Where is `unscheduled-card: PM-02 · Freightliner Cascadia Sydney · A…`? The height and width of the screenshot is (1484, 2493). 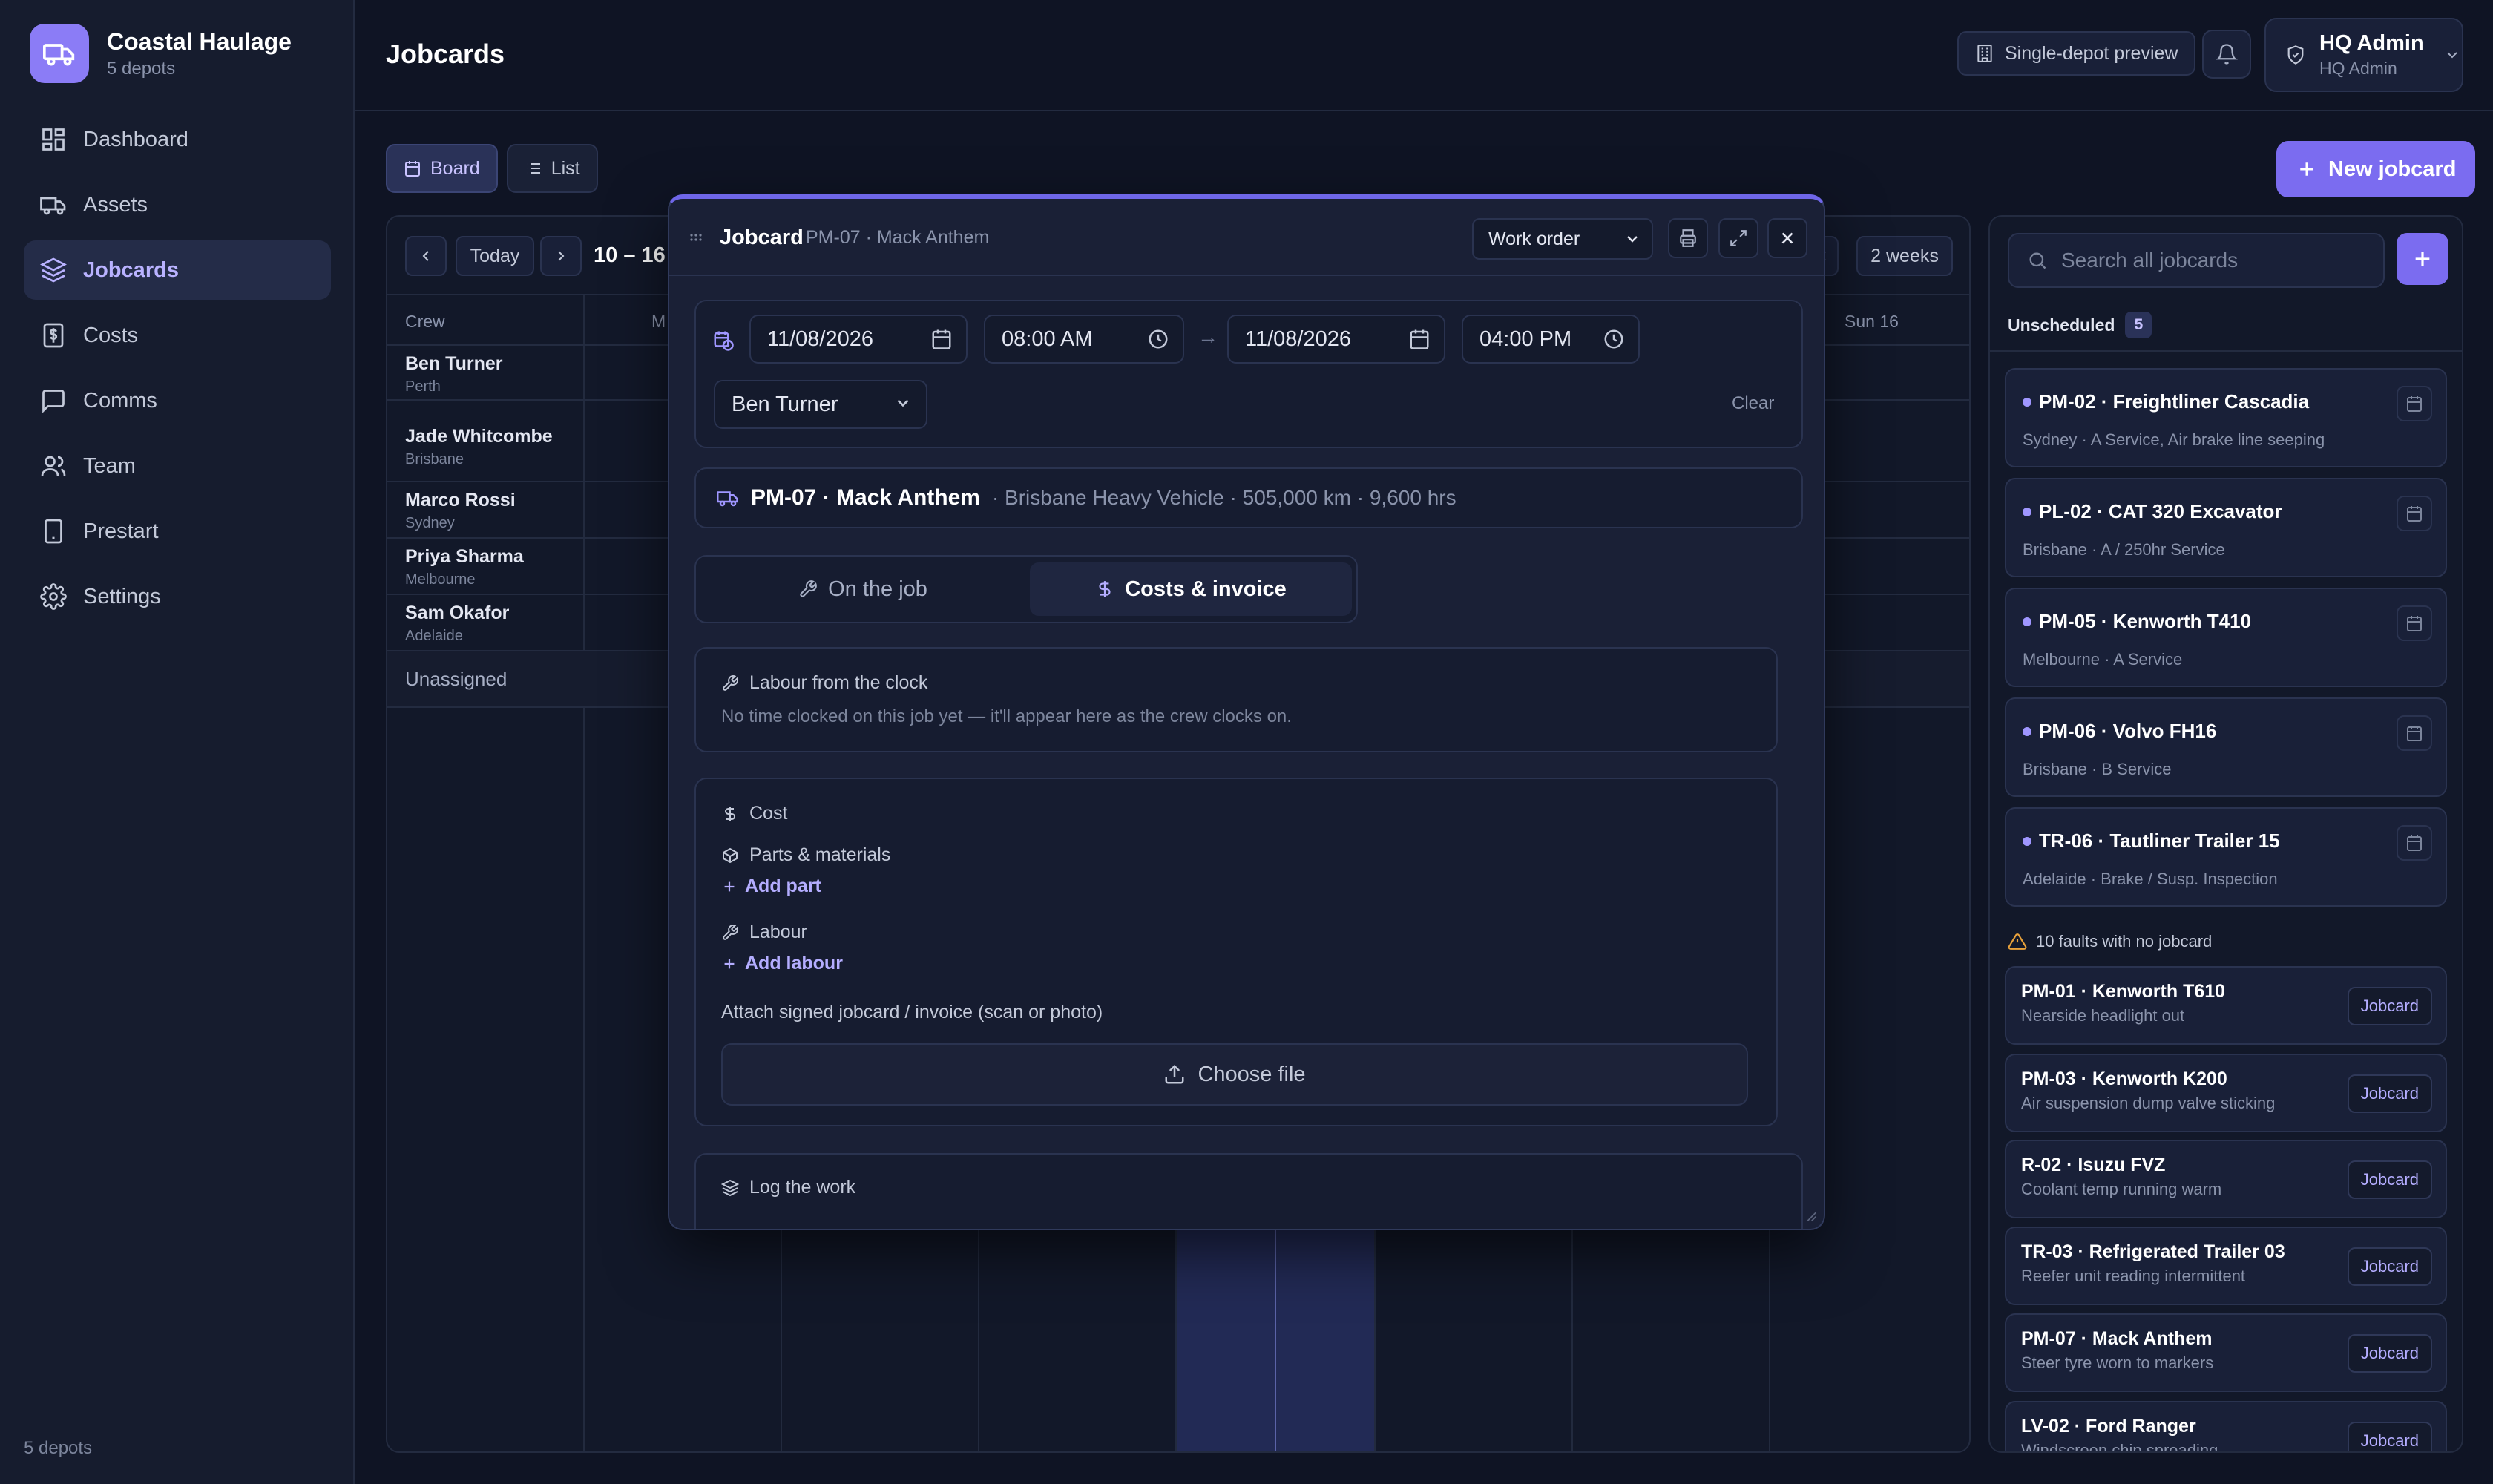 unscheduled-card: PM-02 · Freightliner Cascadia Sydney · A… is located at coordinates (2226, 417).